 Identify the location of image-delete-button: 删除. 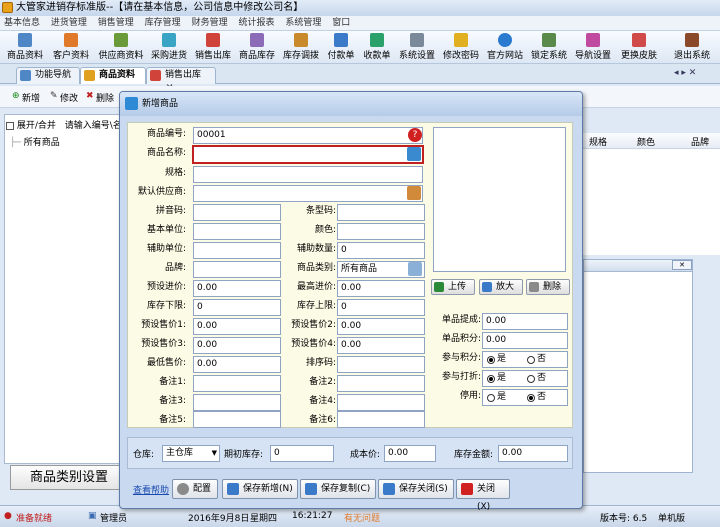
(548, 287).